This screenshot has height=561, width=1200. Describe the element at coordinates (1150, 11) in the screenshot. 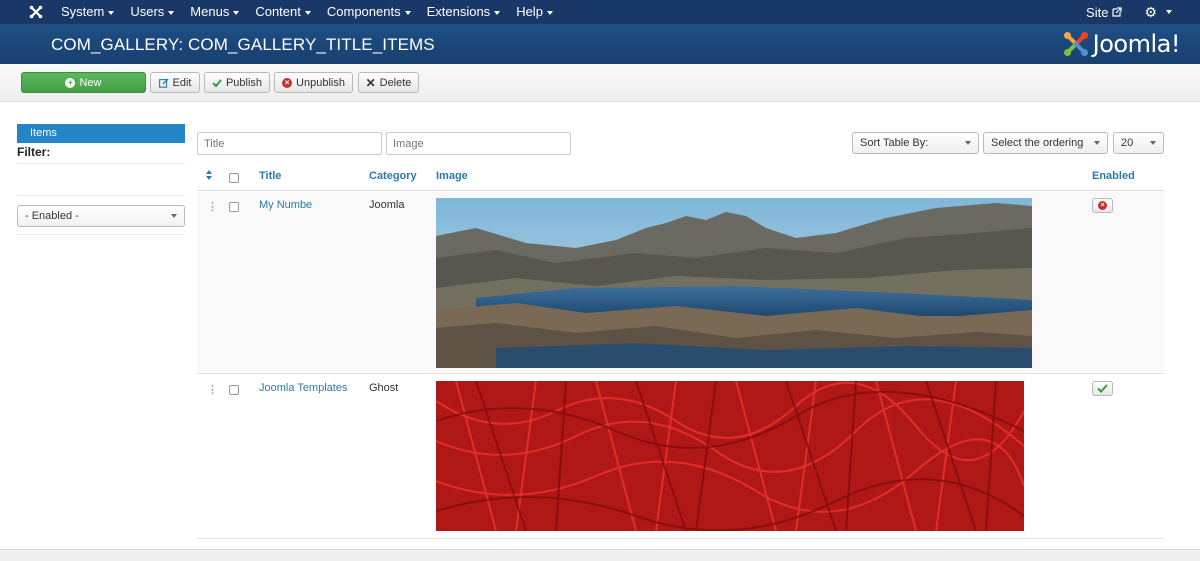

I see `gear-icon: ⚙` at that location.